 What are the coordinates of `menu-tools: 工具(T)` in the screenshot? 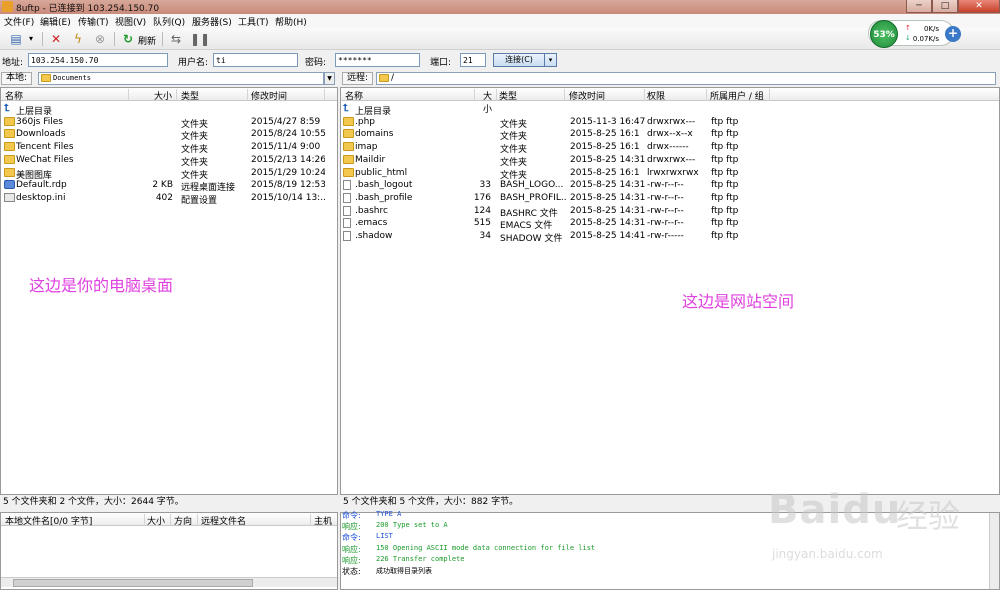 It's located at (253, 21).